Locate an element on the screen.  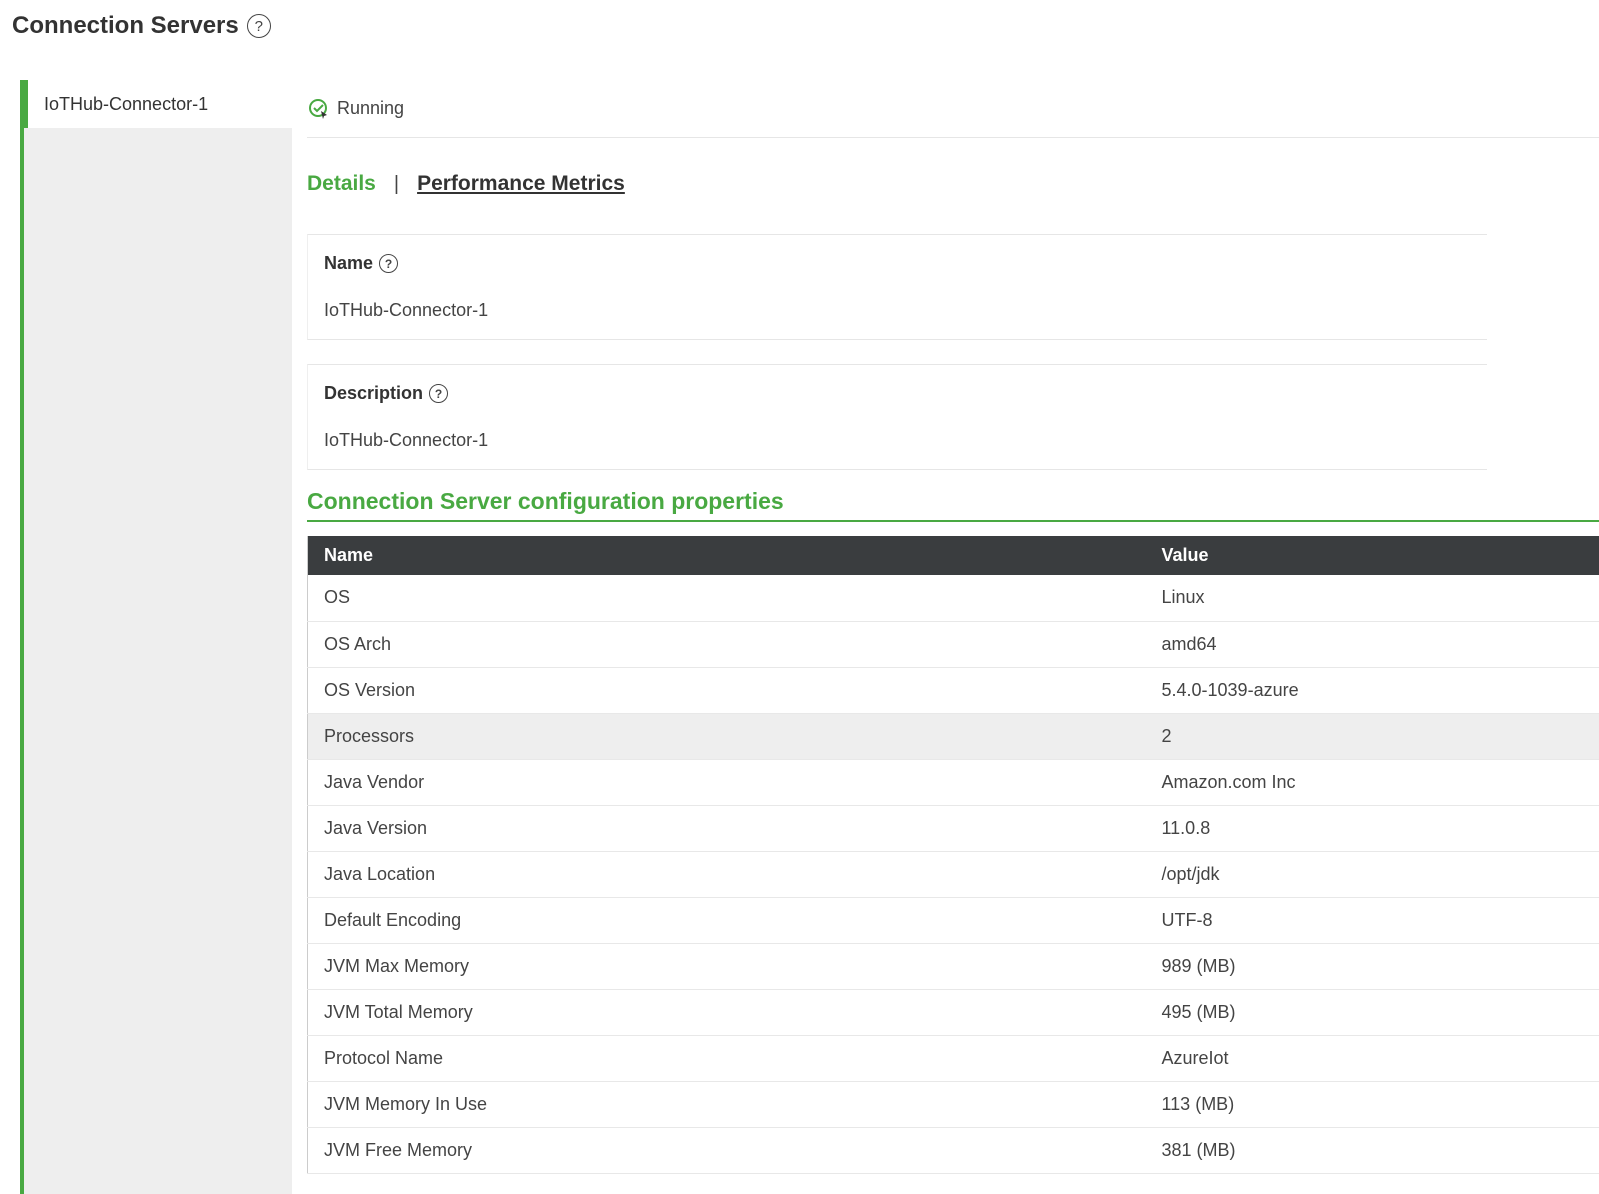
sidebar-item-iothub-connector-1: IoTHub-Connector-1 is located at coordinates (156, 104).